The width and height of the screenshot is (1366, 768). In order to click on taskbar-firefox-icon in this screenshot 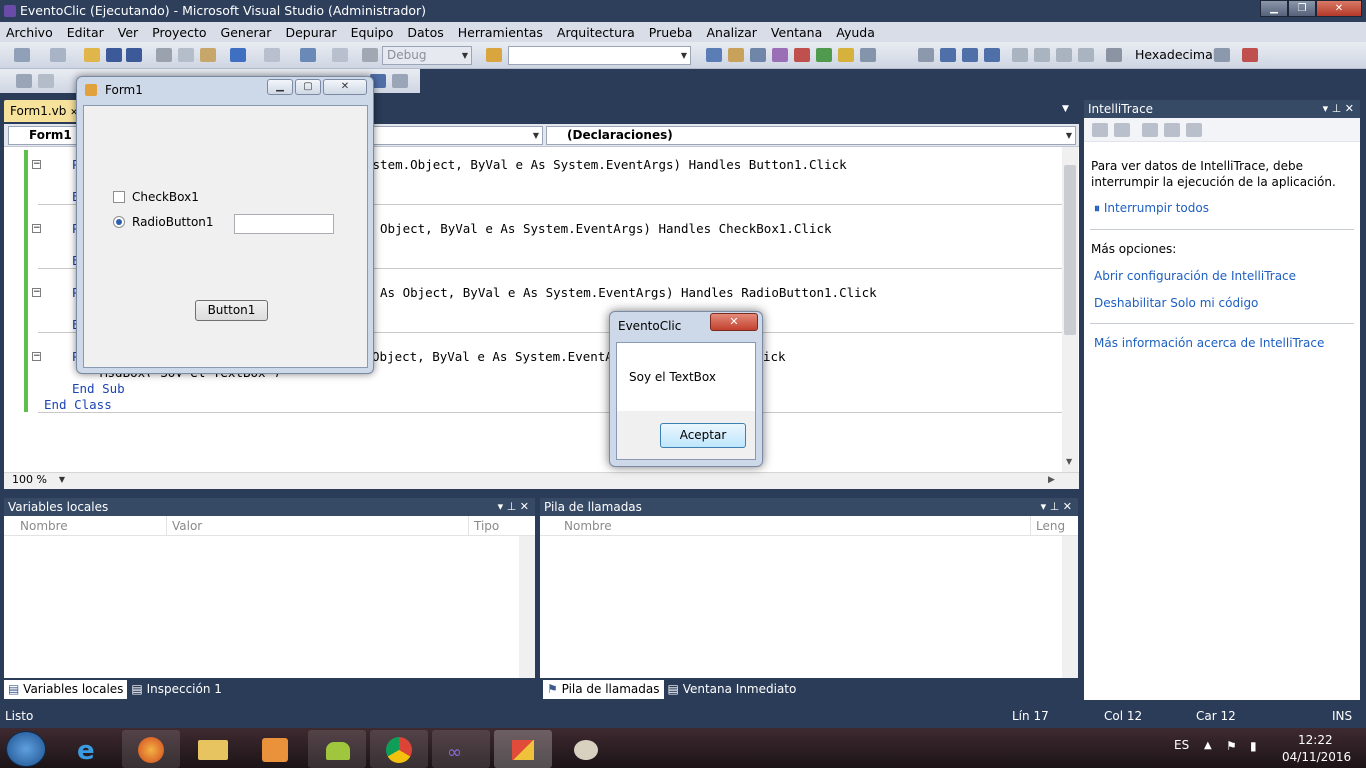, I will do `click(151, 749)`.